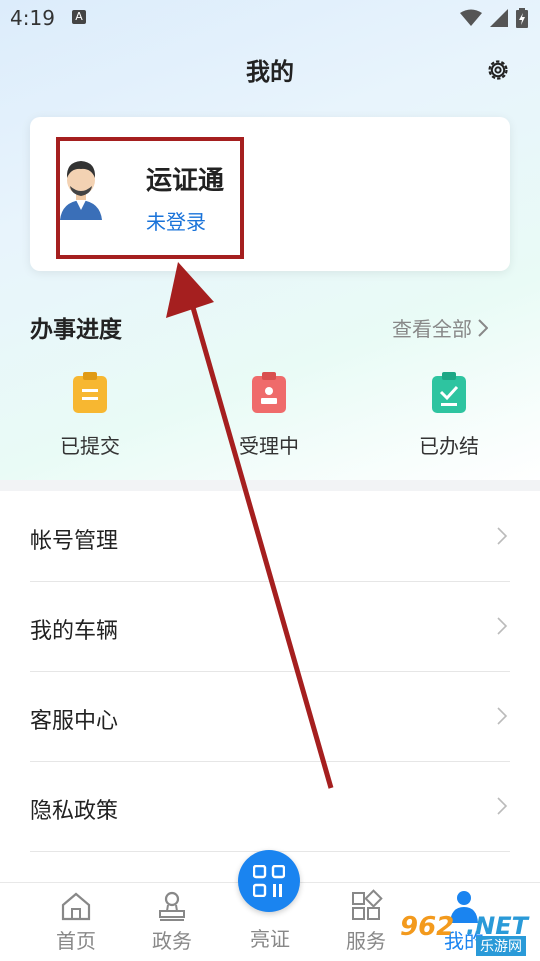 This screenshot has width=540, height=961. What do you see at coordinates (172, 906) in the screenshot?
I see `stamp-icon` at bounding box center [172, 906].